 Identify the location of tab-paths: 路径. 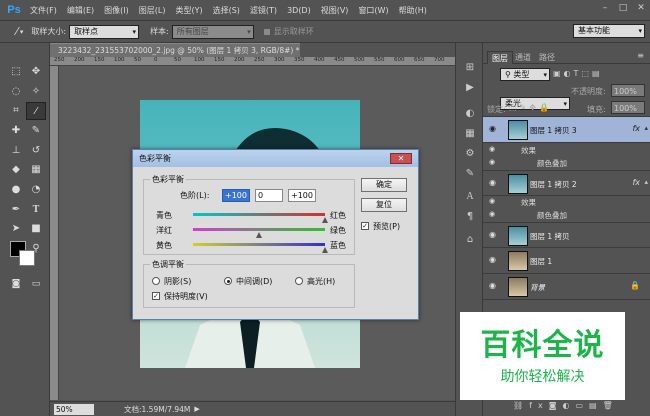
(547, 57).